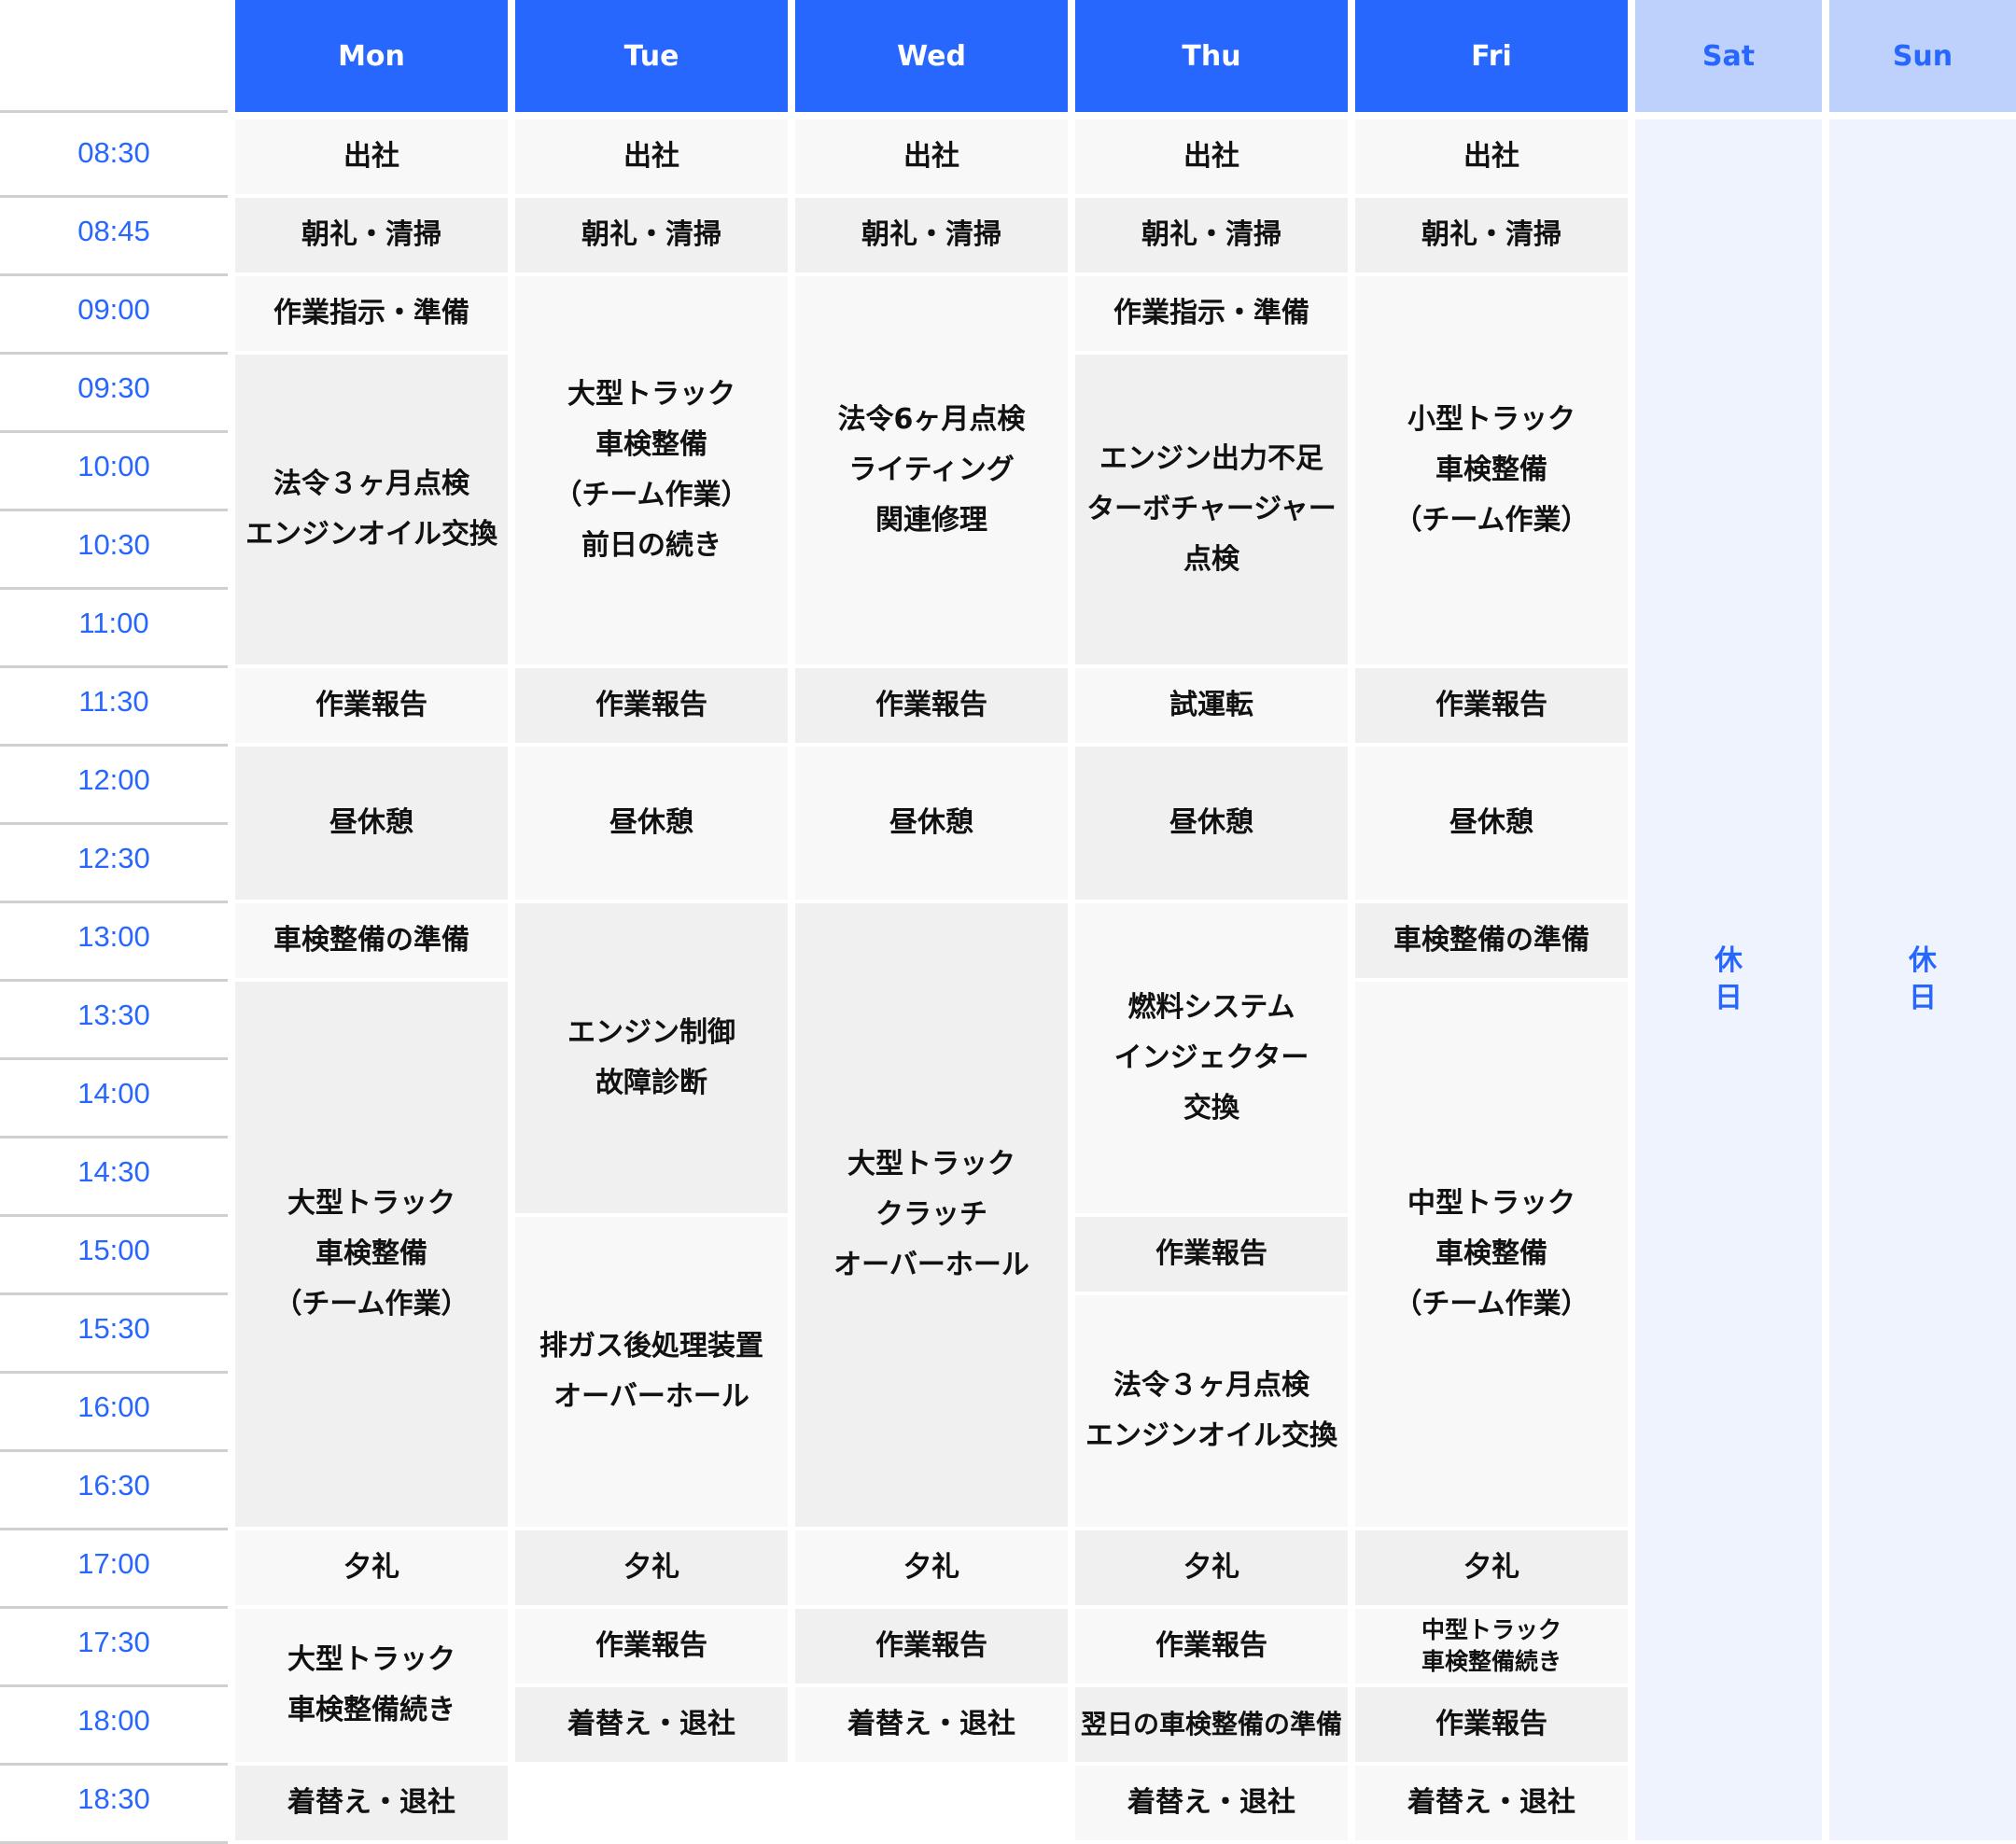 The width and height of the screenshot is (2016, 1844). What do you see at coordinates (113, 623) in the screenshot?
I see `time-label: 11:00` at bounding box center [113, 623].